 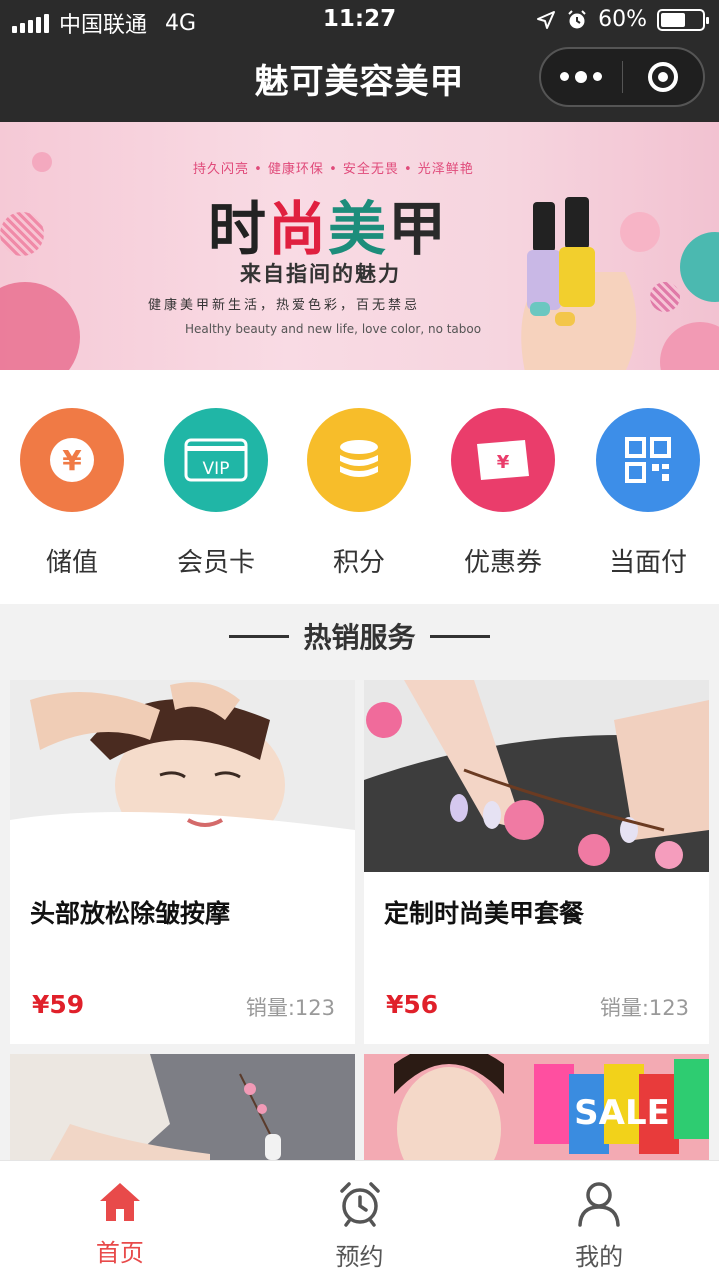 I want to click on product-price: ¥56, so click(x=412, y=1004).